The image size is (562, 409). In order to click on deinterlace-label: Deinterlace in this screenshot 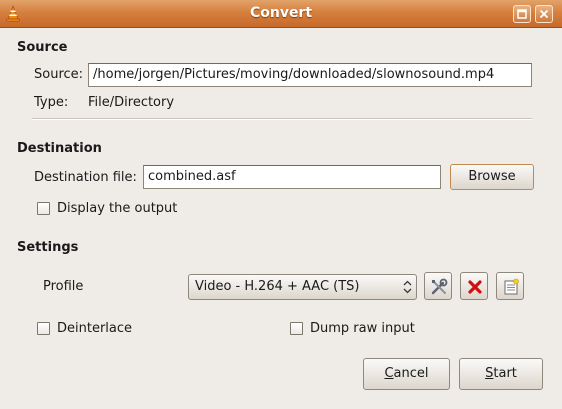, I will do `click(94, 328)`.